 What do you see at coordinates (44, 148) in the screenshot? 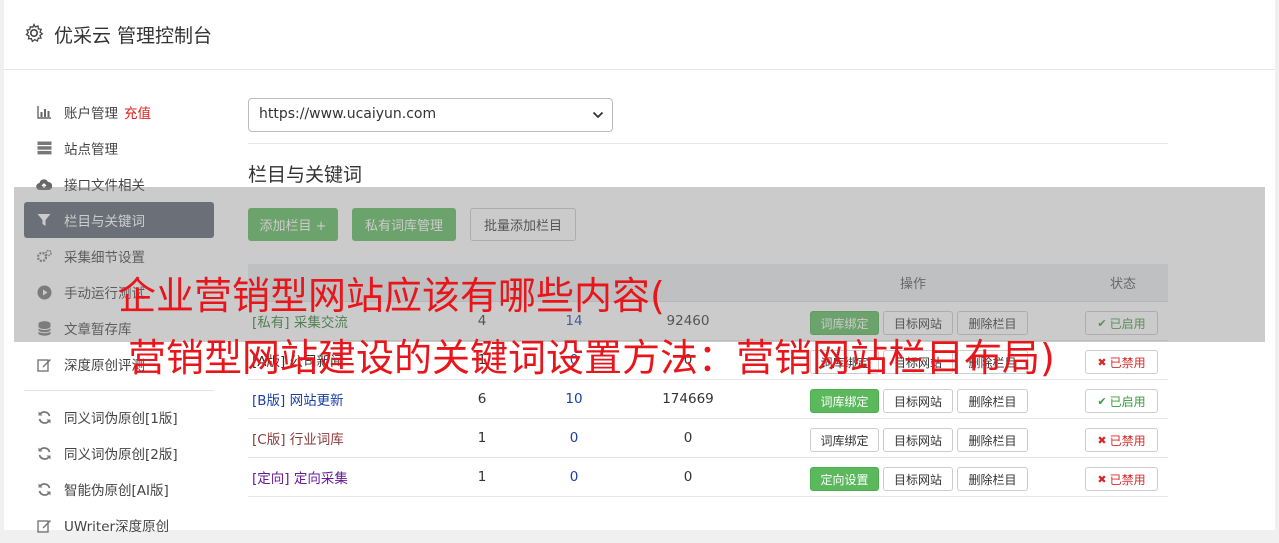
I see `server-icon` at bounding box center [44, 148].